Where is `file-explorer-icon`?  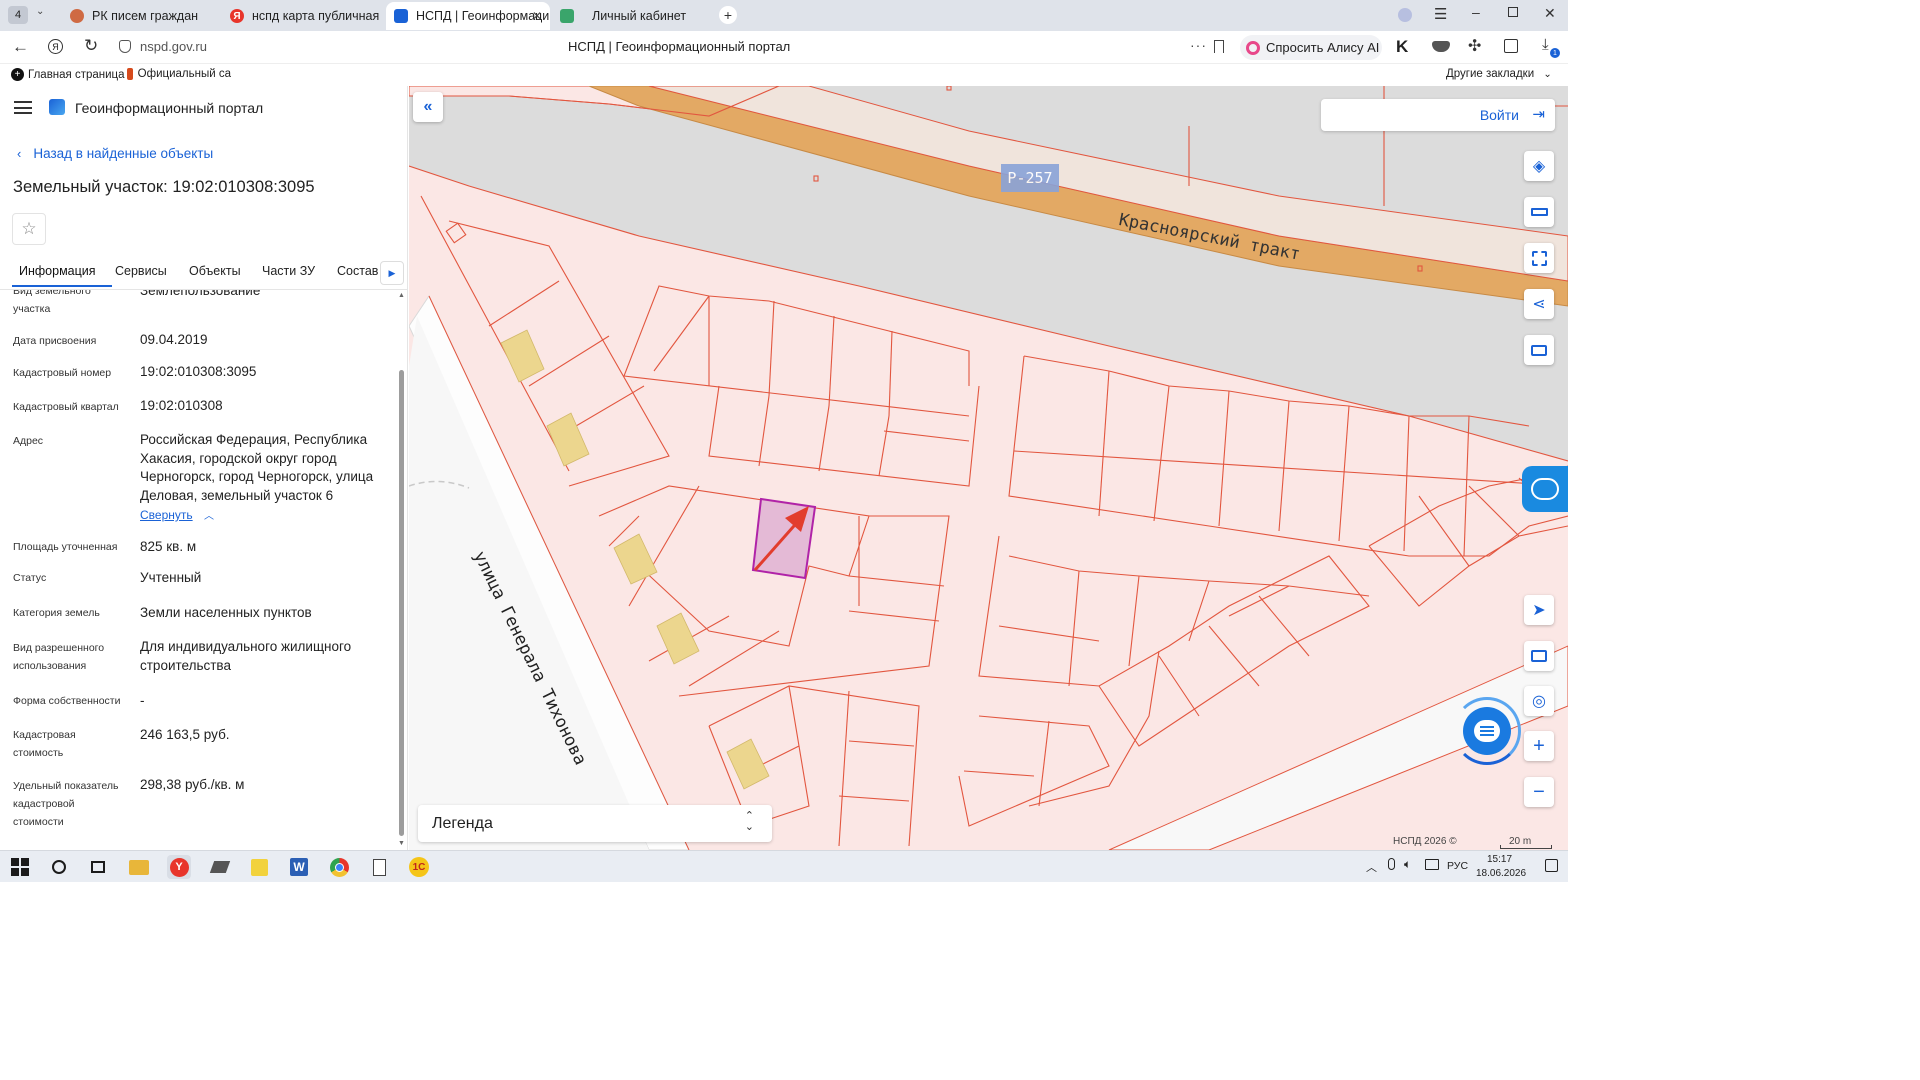
file-explorer-icon is located at coordinates (139, 867).